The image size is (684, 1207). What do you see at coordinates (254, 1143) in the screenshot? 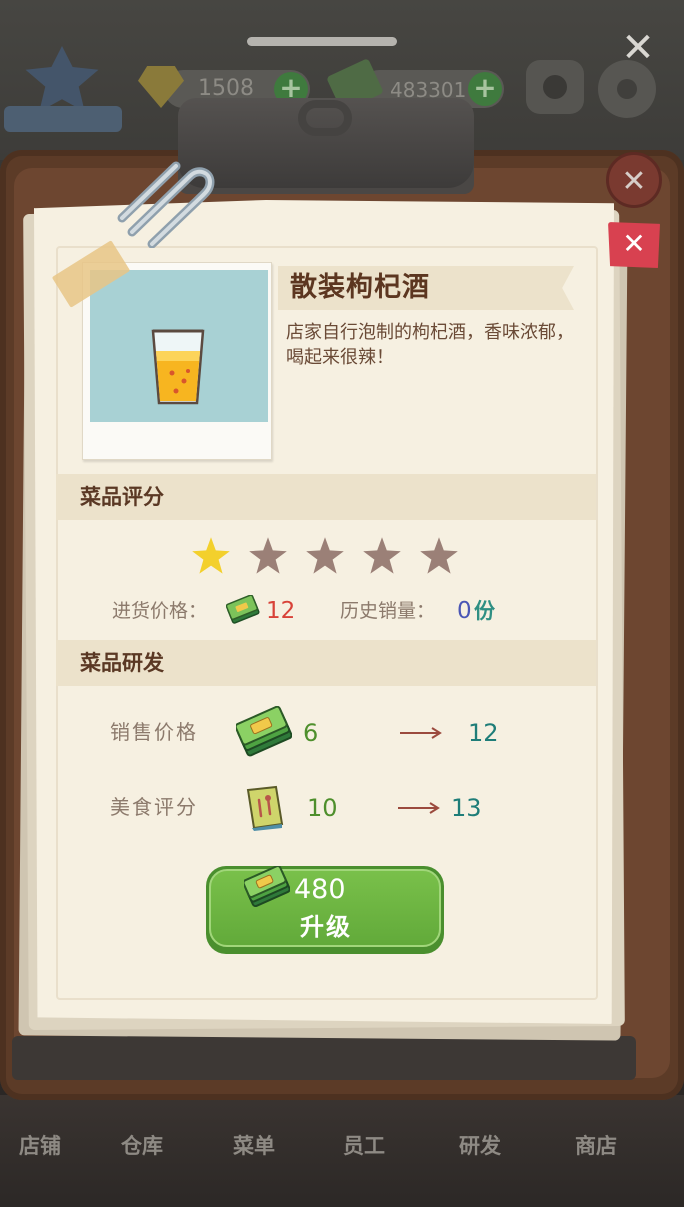
I see `nav-item-menu: 菜单` at bounding box center [254, 1143].